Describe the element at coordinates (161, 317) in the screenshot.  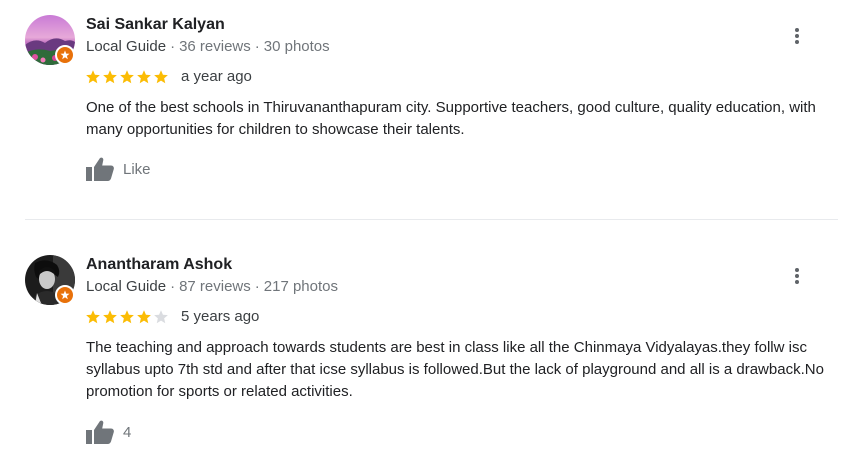
I see `star-empty-icon` at that location.